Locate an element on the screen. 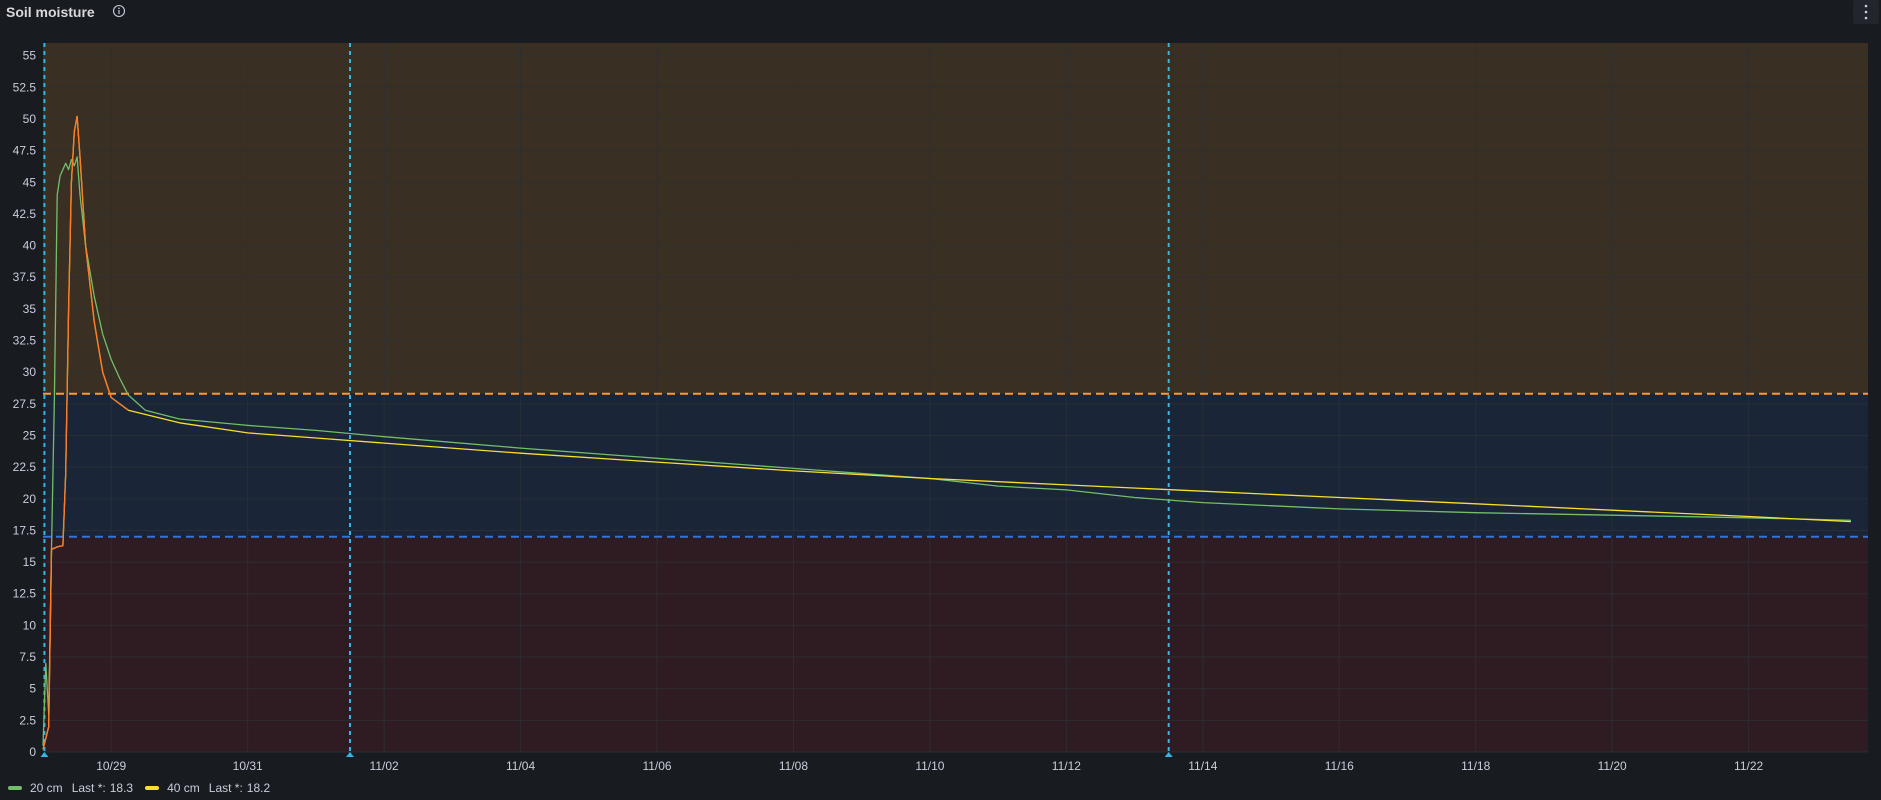  y-tick-label: 40 is located at coordinates (30, 246).